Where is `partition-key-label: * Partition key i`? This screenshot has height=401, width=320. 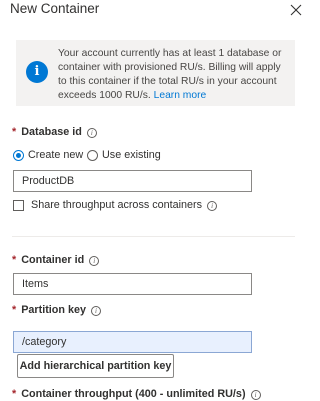 partition-key-label: * Partition key i is located at coordinates (57, 310).